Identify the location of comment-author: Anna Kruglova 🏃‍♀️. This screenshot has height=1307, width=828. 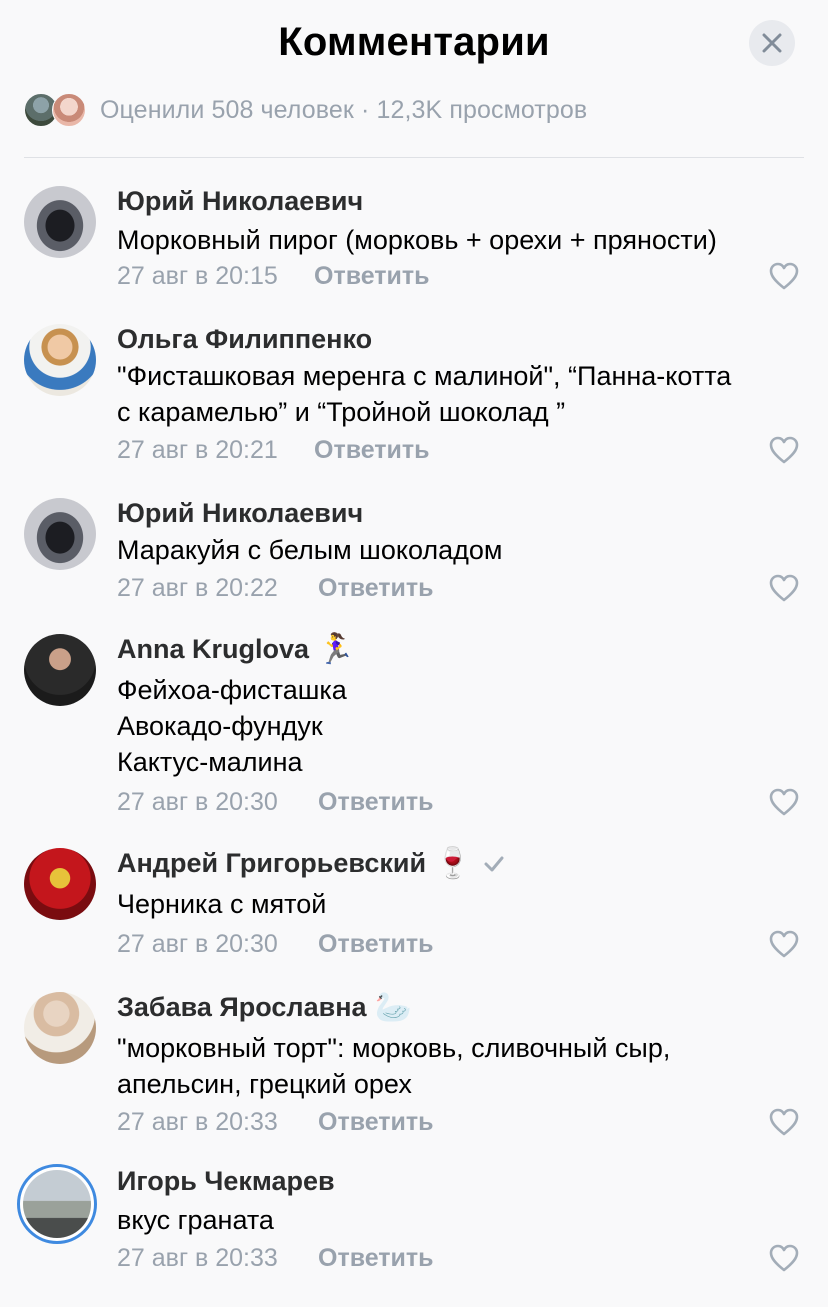
(235, 649).